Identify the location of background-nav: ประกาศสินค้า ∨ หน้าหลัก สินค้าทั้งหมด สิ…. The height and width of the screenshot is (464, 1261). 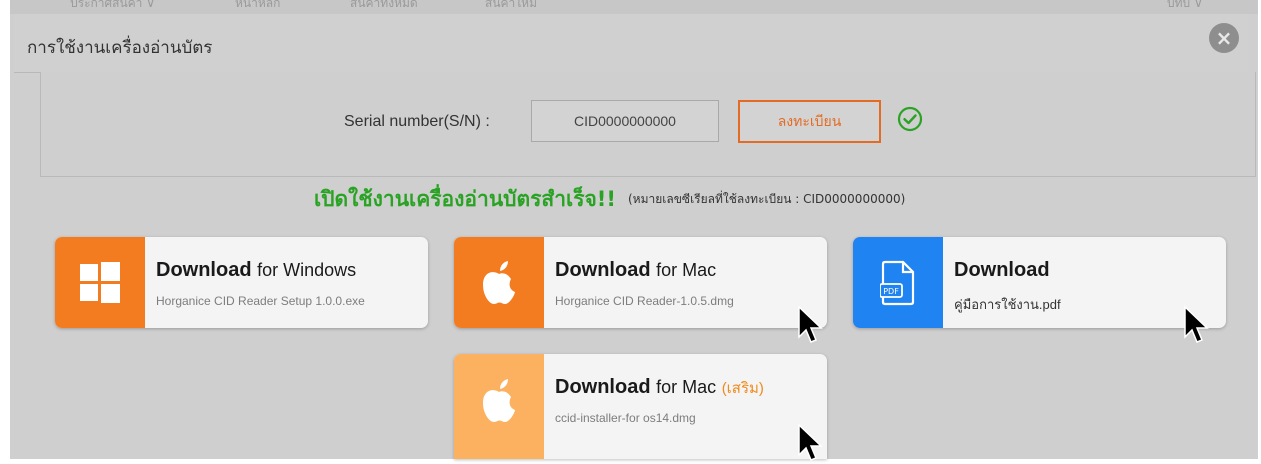
(634, 7).